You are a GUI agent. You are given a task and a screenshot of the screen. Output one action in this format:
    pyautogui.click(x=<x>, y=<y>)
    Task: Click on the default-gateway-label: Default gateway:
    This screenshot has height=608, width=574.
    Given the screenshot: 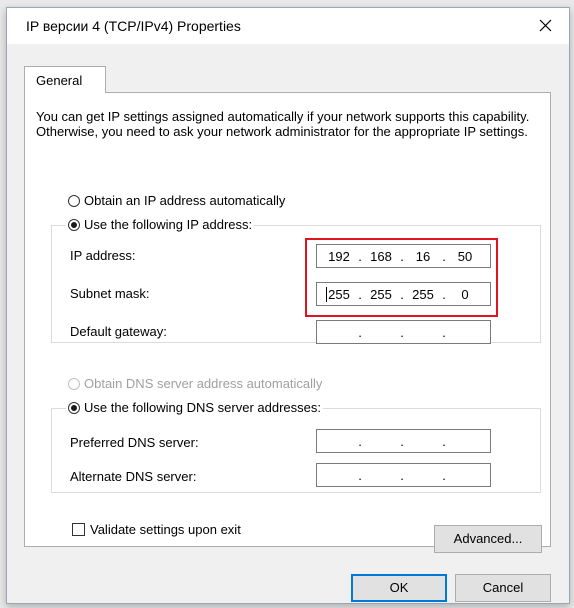 What is the action you would take?
    pyautogui.click(x=118, y=331)
    